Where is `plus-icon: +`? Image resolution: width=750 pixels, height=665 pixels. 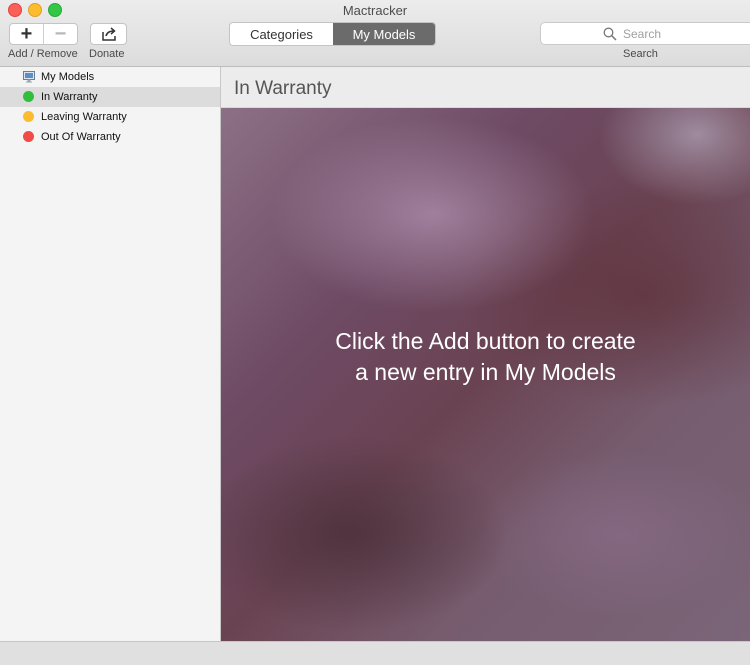
plus-icon: + is located at coordinates (26, 34).